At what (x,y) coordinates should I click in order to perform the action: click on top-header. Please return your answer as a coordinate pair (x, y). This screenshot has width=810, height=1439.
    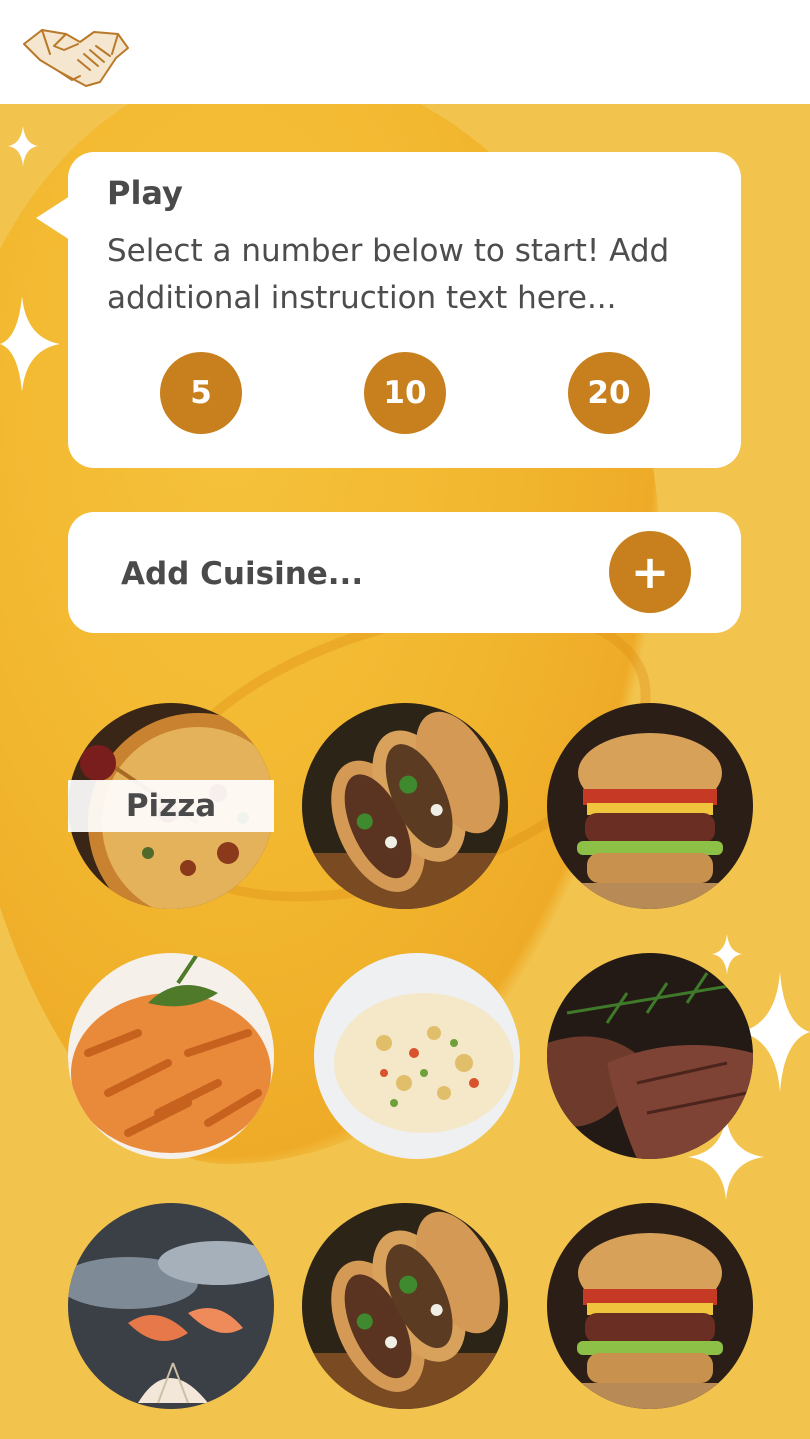
    Looking at the image, I should click on (405, 52).